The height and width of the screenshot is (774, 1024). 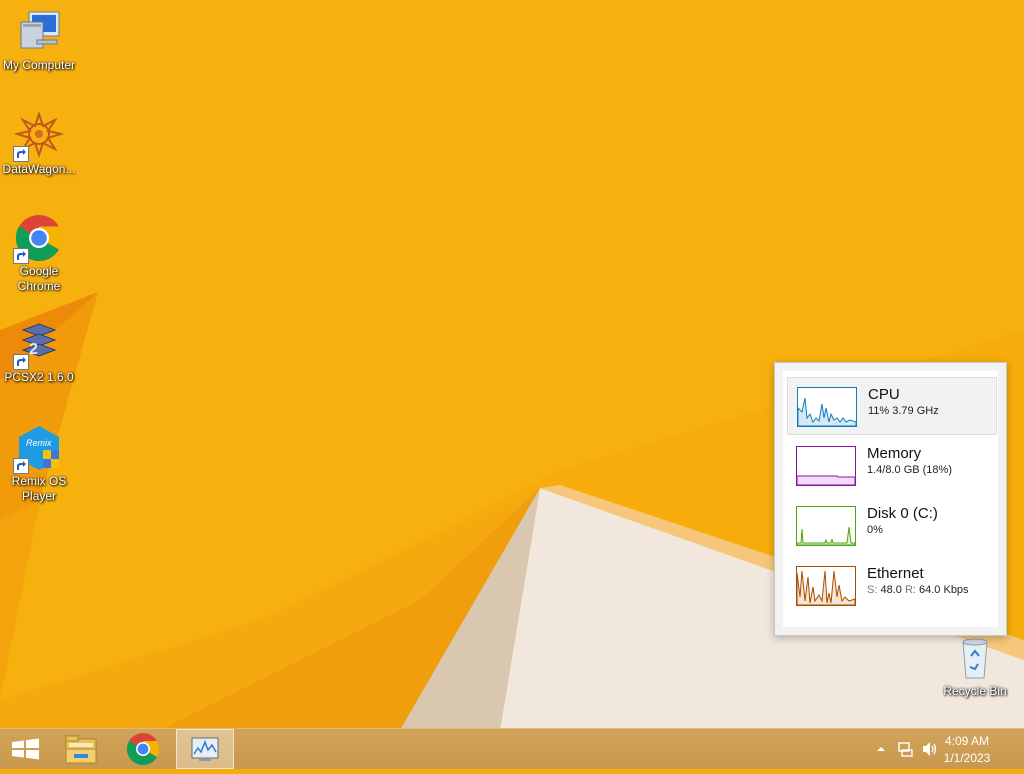 What do you see at coordinates (902, 513) in the screenshot?
I see `perf-item-name: Disk 0 (C:)` at bounding box center [902, 513].